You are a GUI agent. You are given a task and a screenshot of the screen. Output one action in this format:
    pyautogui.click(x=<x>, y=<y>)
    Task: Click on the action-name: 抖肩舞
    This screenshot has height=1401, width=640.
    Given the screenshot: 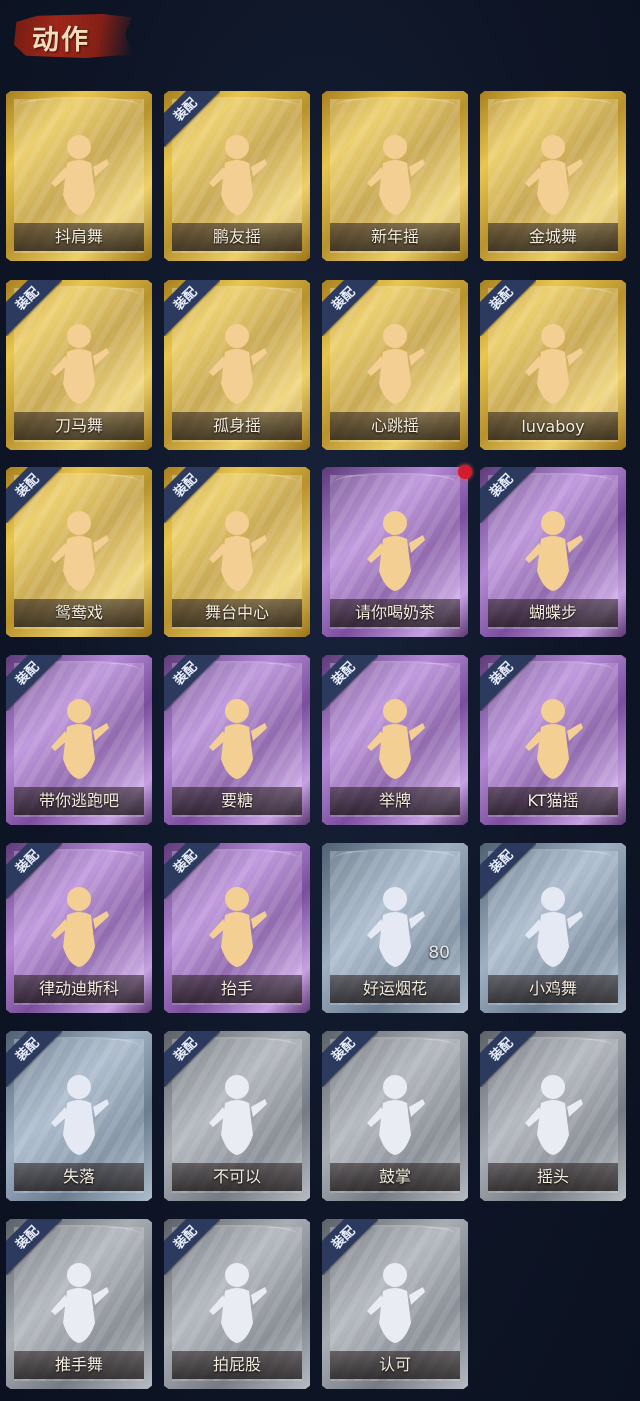 What is the action you would take?
    pyautogui.click(x=78, y=236)
    